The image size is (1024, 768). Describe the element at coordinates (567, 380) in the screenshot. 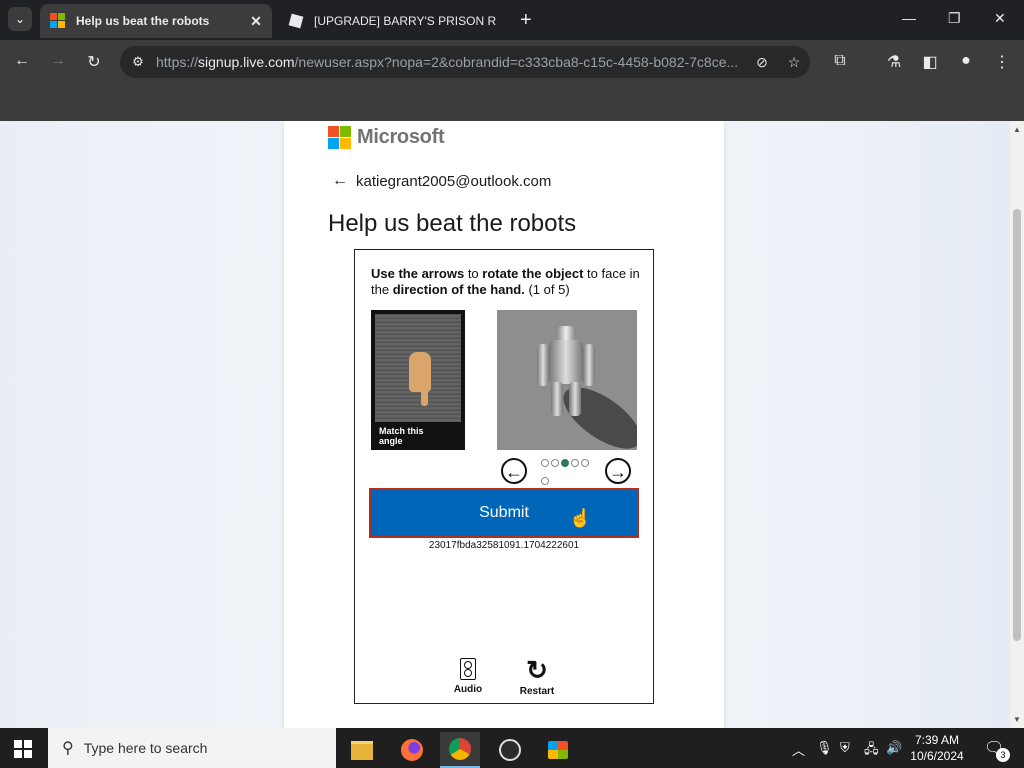

I see `rotatable-robot-image` at that location.